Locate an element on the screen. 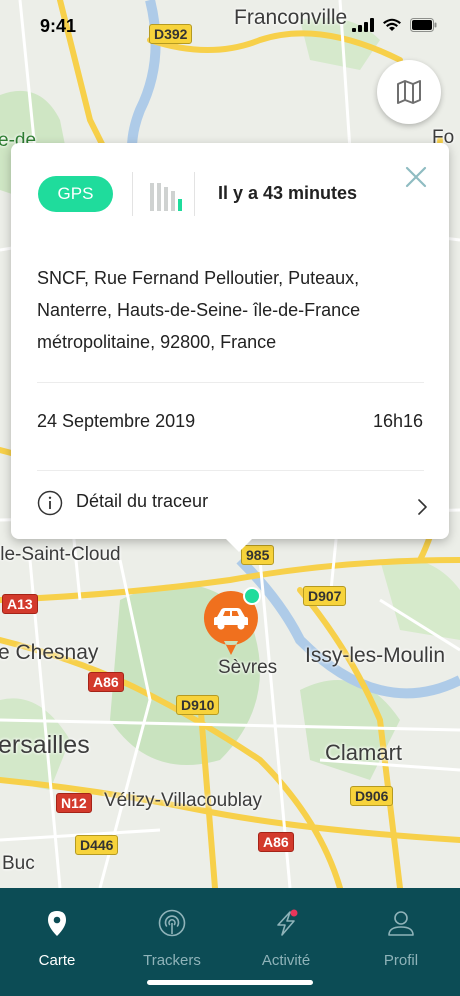  address-line: Nanterre, Hauts-de-Seine- île-de-France is located at coordinates (199, 310).